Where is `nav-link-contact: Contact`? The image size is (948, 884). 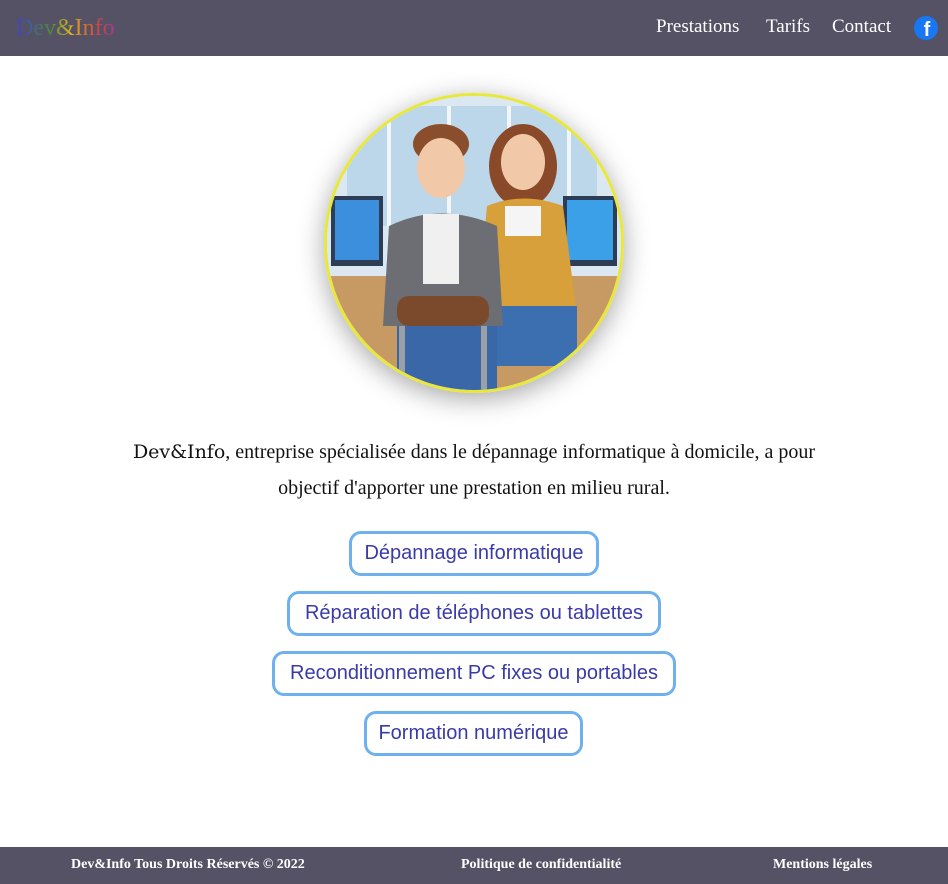
nav-link-contact: Contact is located at coordinates (861, 27).